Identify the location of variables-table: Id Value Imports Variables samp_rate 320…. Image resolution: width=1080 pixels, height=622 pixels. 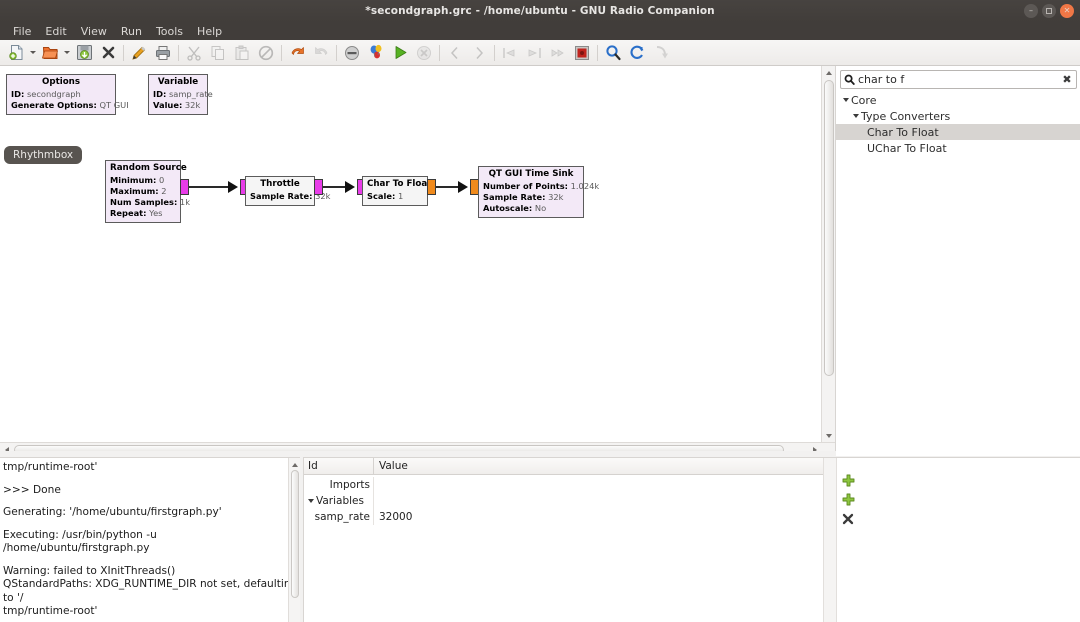
(563, 540).